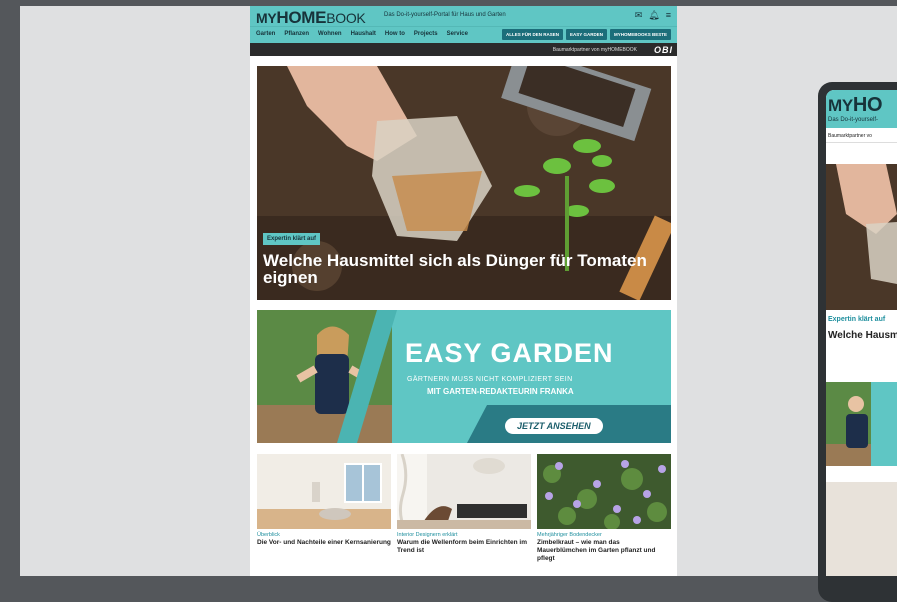  Describe the element at coordinates (427, 535) in the screenshot. I see `article-kicker: Interior Designern erklärt` at that location.